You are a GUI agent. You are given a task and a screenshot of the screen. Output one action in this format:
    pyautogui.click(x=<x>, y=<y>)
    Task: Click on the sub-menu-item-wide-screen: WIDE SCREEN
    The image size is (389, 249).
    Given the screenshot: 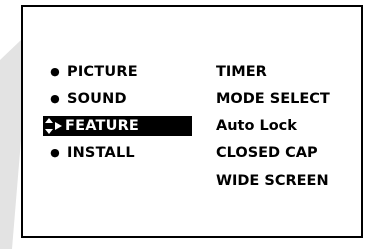 What is the action you would take?
    pyautogui.click(x=272, y=181)
    